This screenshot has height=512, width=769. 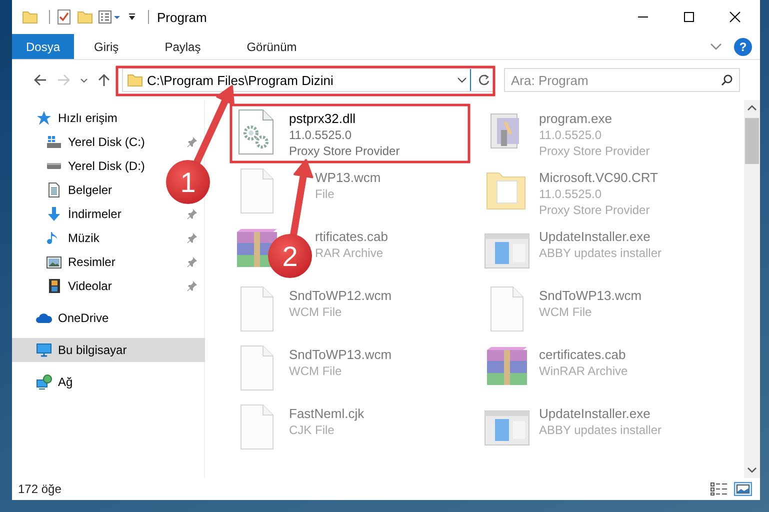 I want to click on ribbon-tab: Giriş, so click(x=106, y=46).